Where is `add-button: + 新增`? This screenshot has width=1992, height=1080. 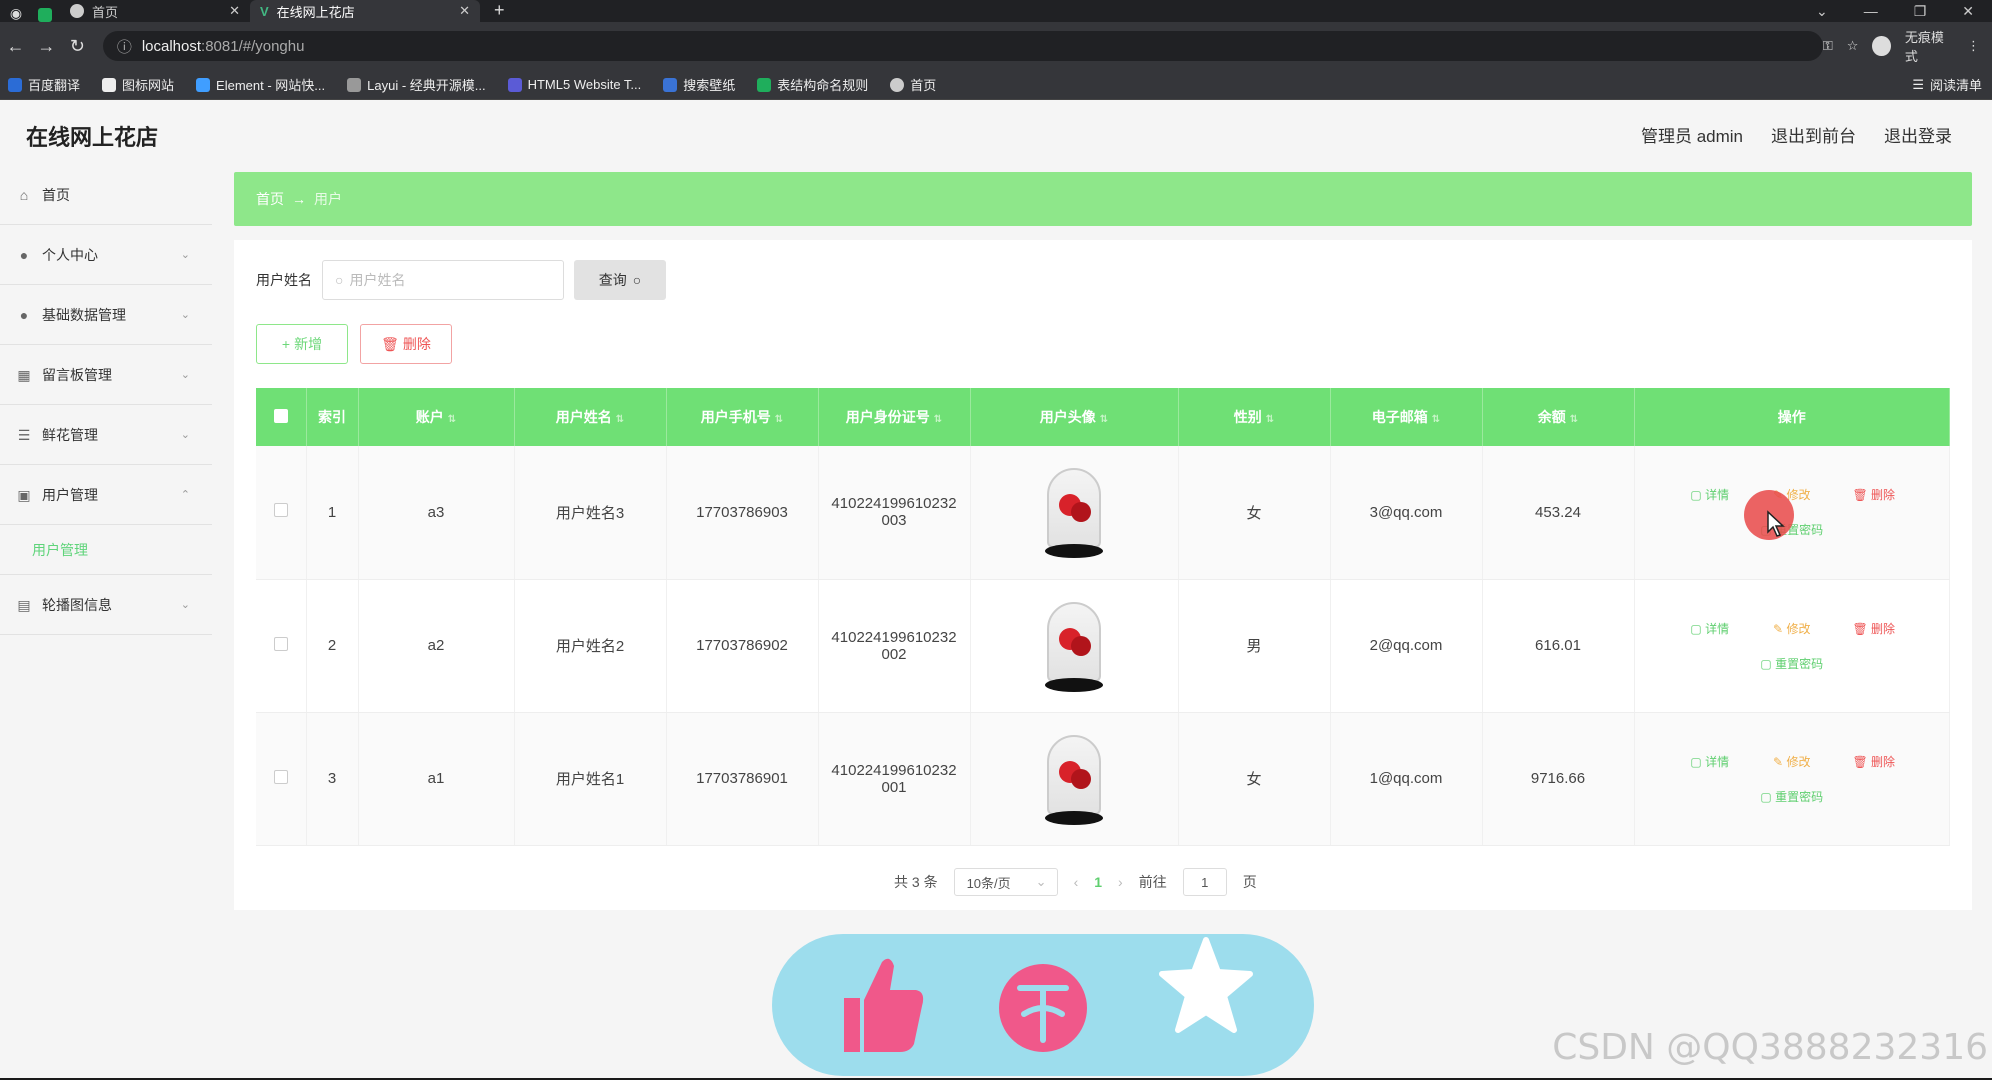
add-button: + 新增 is located at coordinates (302, 344).